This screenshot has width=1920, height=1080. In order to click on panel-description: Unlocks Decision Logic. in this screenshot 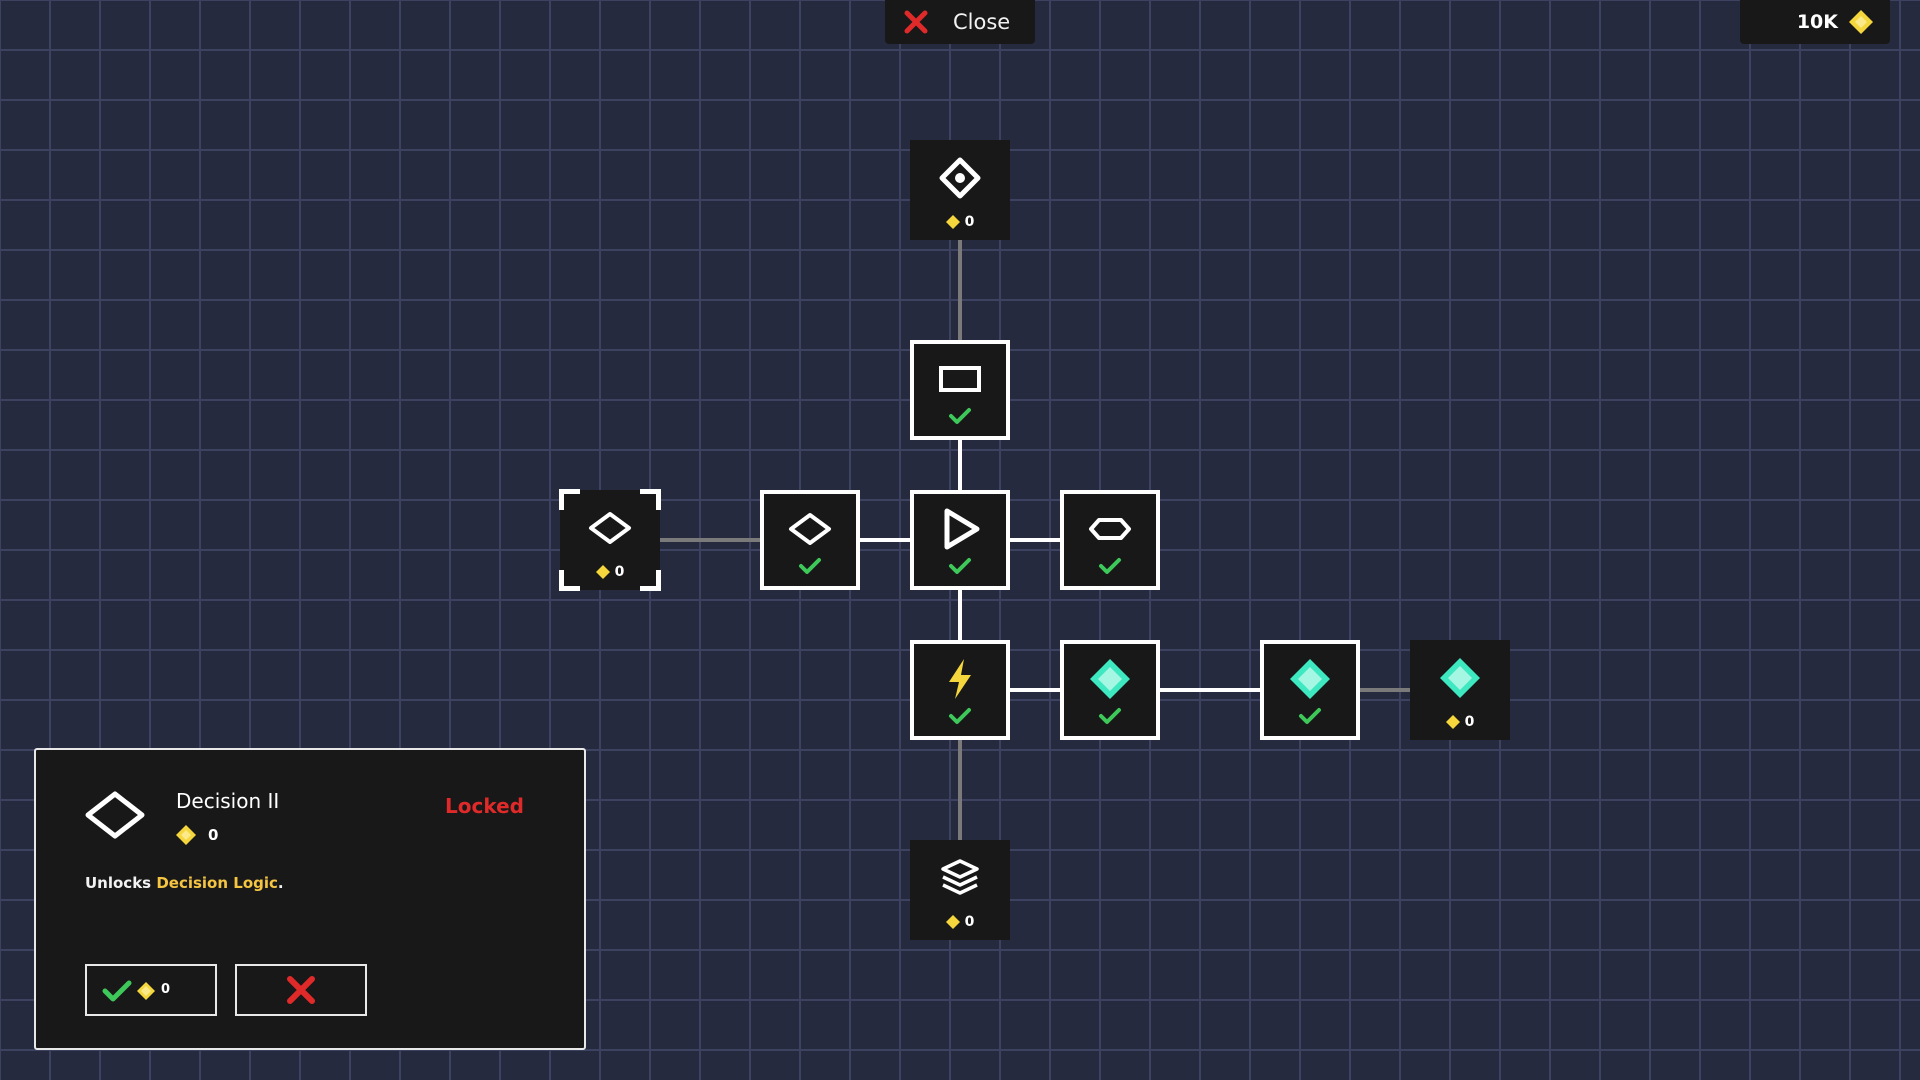, I will do `click(184, 883)`.